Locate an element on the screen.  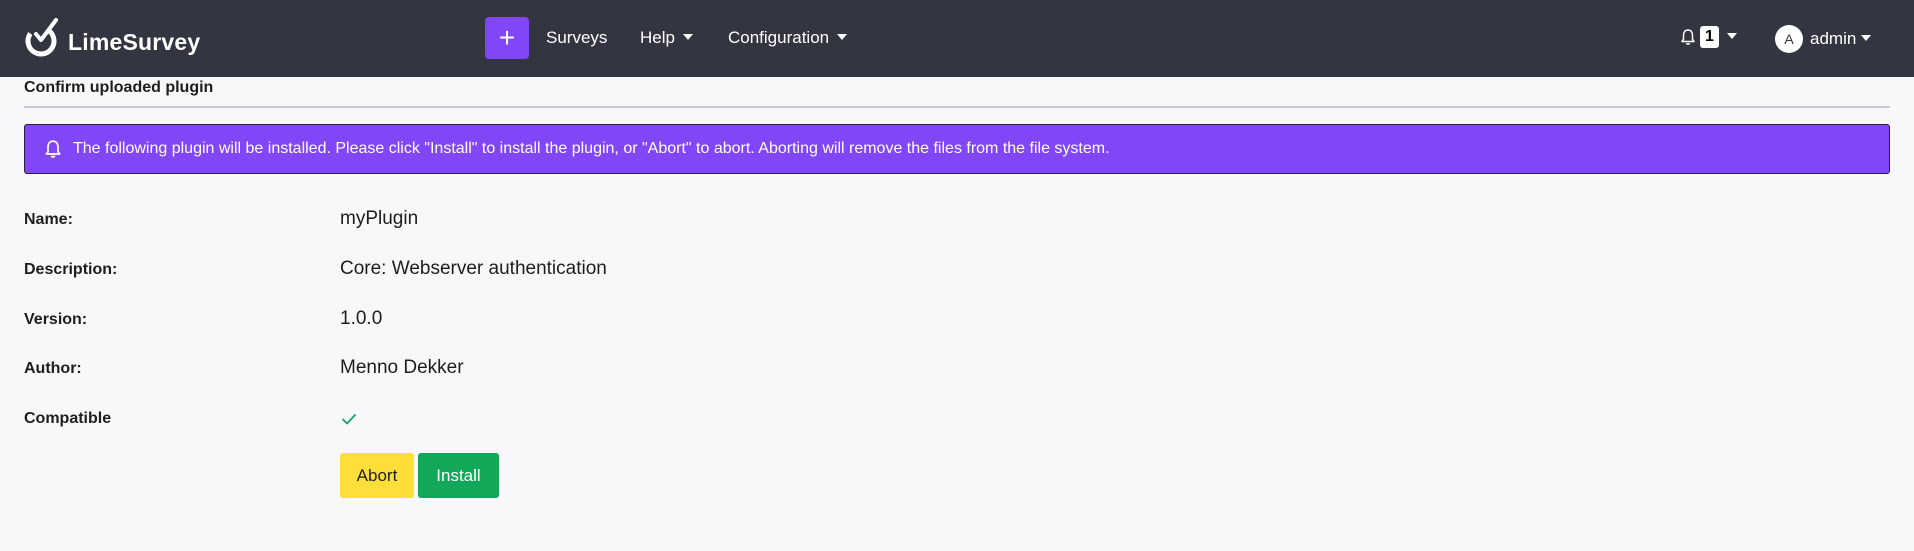
field-label-name: Name: is located at coordinates (48, 219).